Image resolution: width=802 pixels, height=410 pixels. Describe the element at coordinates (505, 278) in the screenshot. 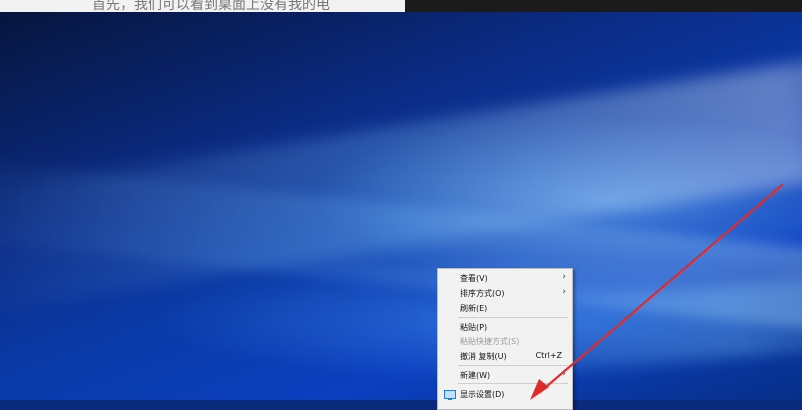

I see `menu-item-view: 查看(V) ›` at that location.